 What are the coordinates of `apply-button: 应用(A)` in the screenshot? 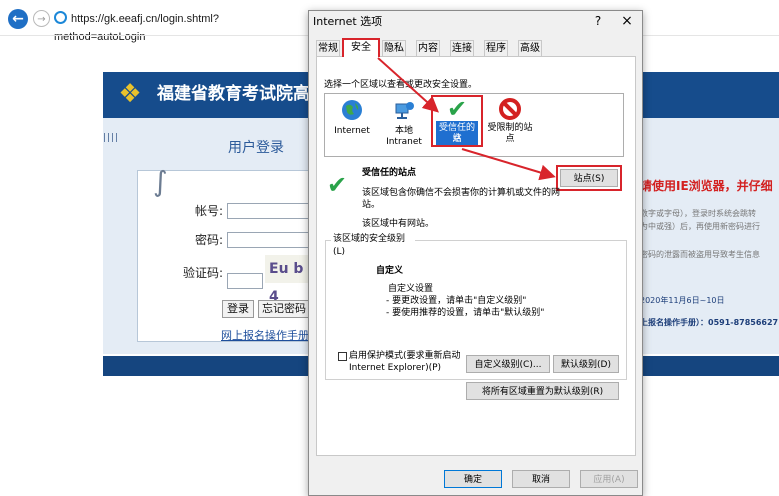 It's located at (609, 479).